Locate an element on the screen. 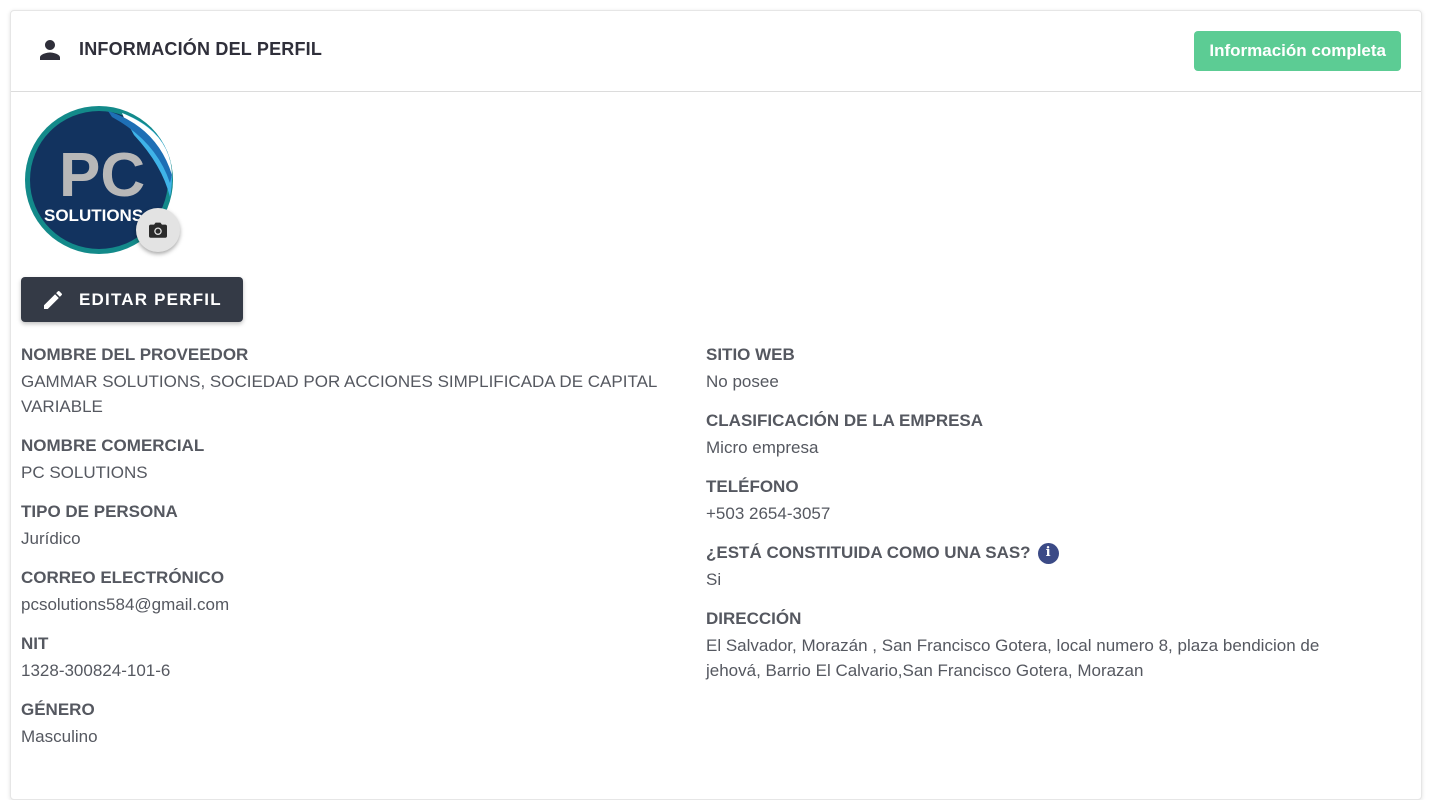 Image resolution: width=1432 pixels, height=800 pixels. avatar: PC SOLUTIONS is located at coordinates (102, 180).